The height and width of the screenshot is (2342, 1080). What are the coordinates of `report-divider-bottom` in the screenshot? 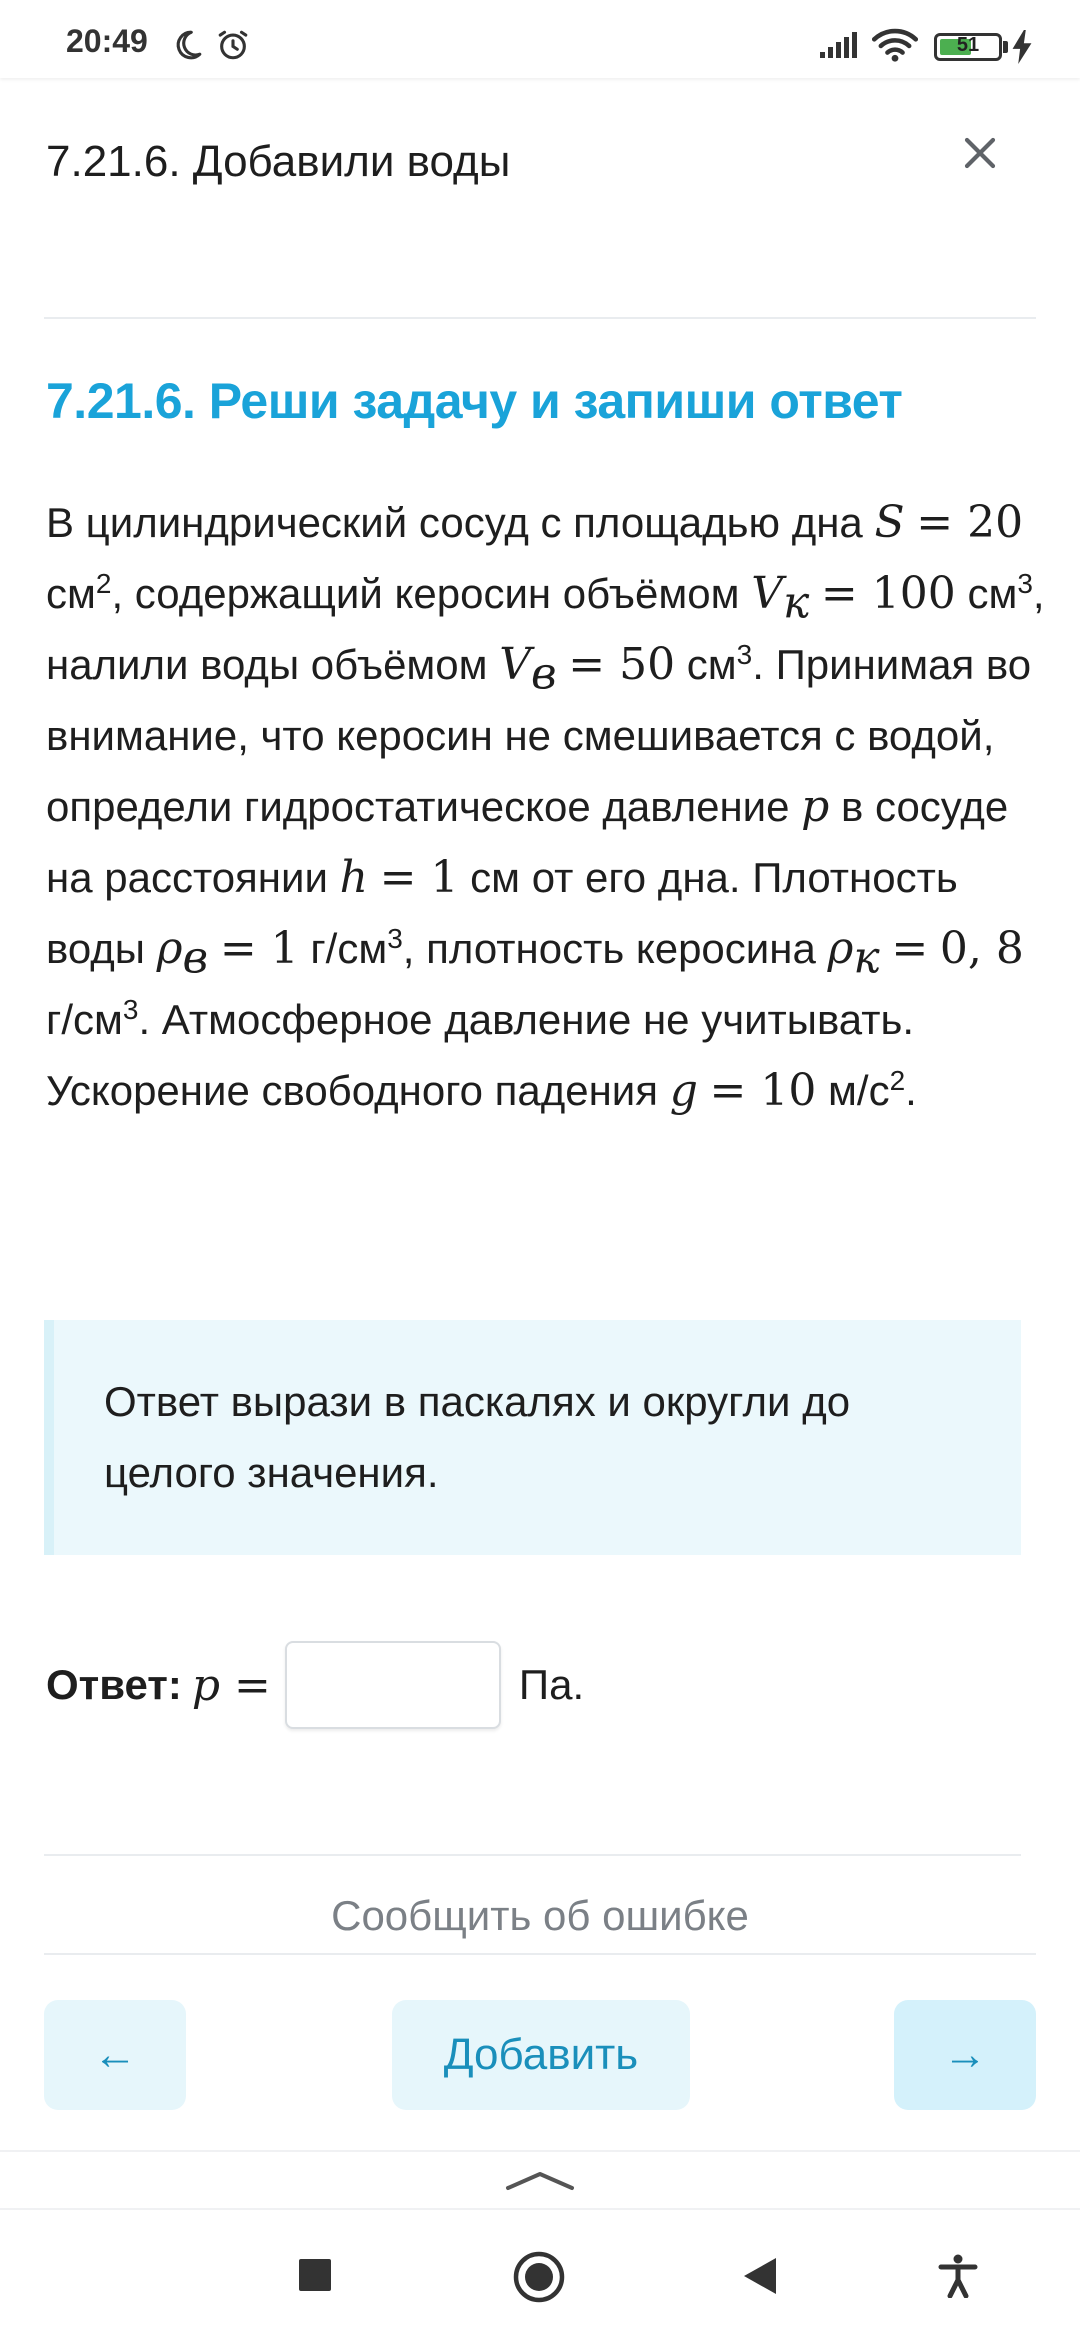 It's located at (540, 1954).